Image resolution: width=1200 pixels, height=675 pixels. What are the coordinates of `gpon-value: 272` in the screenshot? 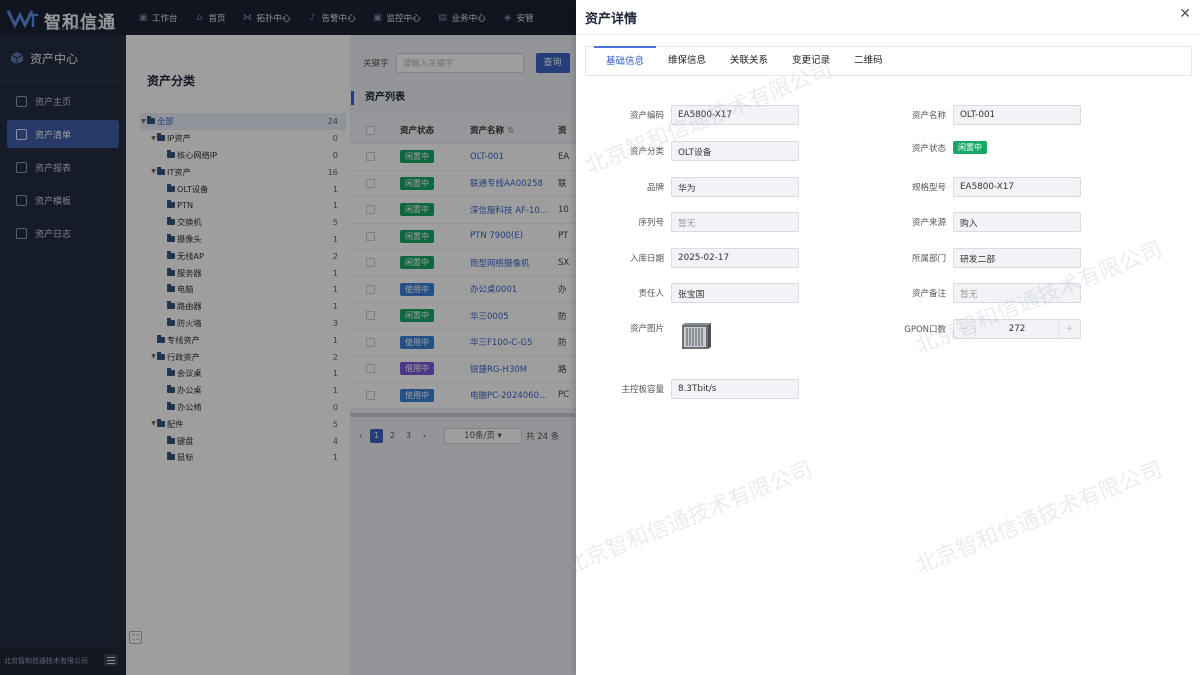 It's located at (1017, 329).